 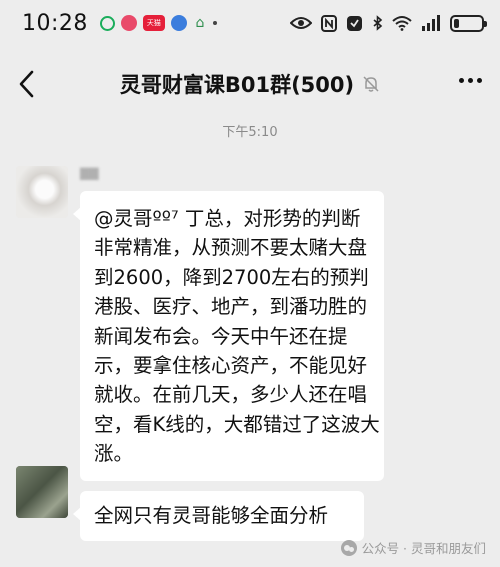 What do you see at coordinates (221, 336) in the screenshot?
I see `message-line: 新闻发布会。今天中午还在提` at bounding box center [221, 336].